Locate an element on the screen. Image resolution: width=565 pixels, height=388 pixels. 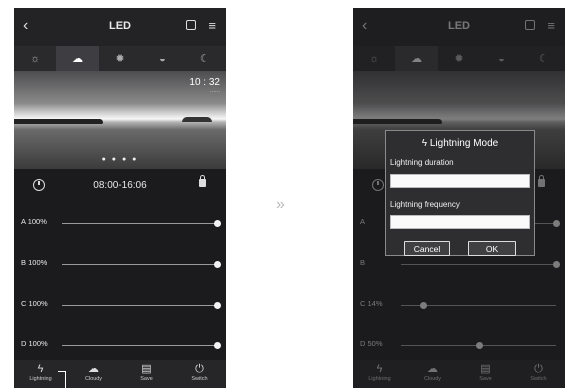
channel-a-slider: A 100% is located at coordinates (120, 223).